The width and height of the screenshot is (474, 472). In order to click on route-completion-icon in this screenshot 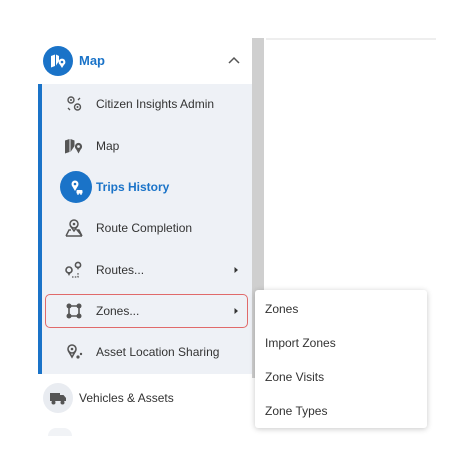, I will do `click(74, 228)`.